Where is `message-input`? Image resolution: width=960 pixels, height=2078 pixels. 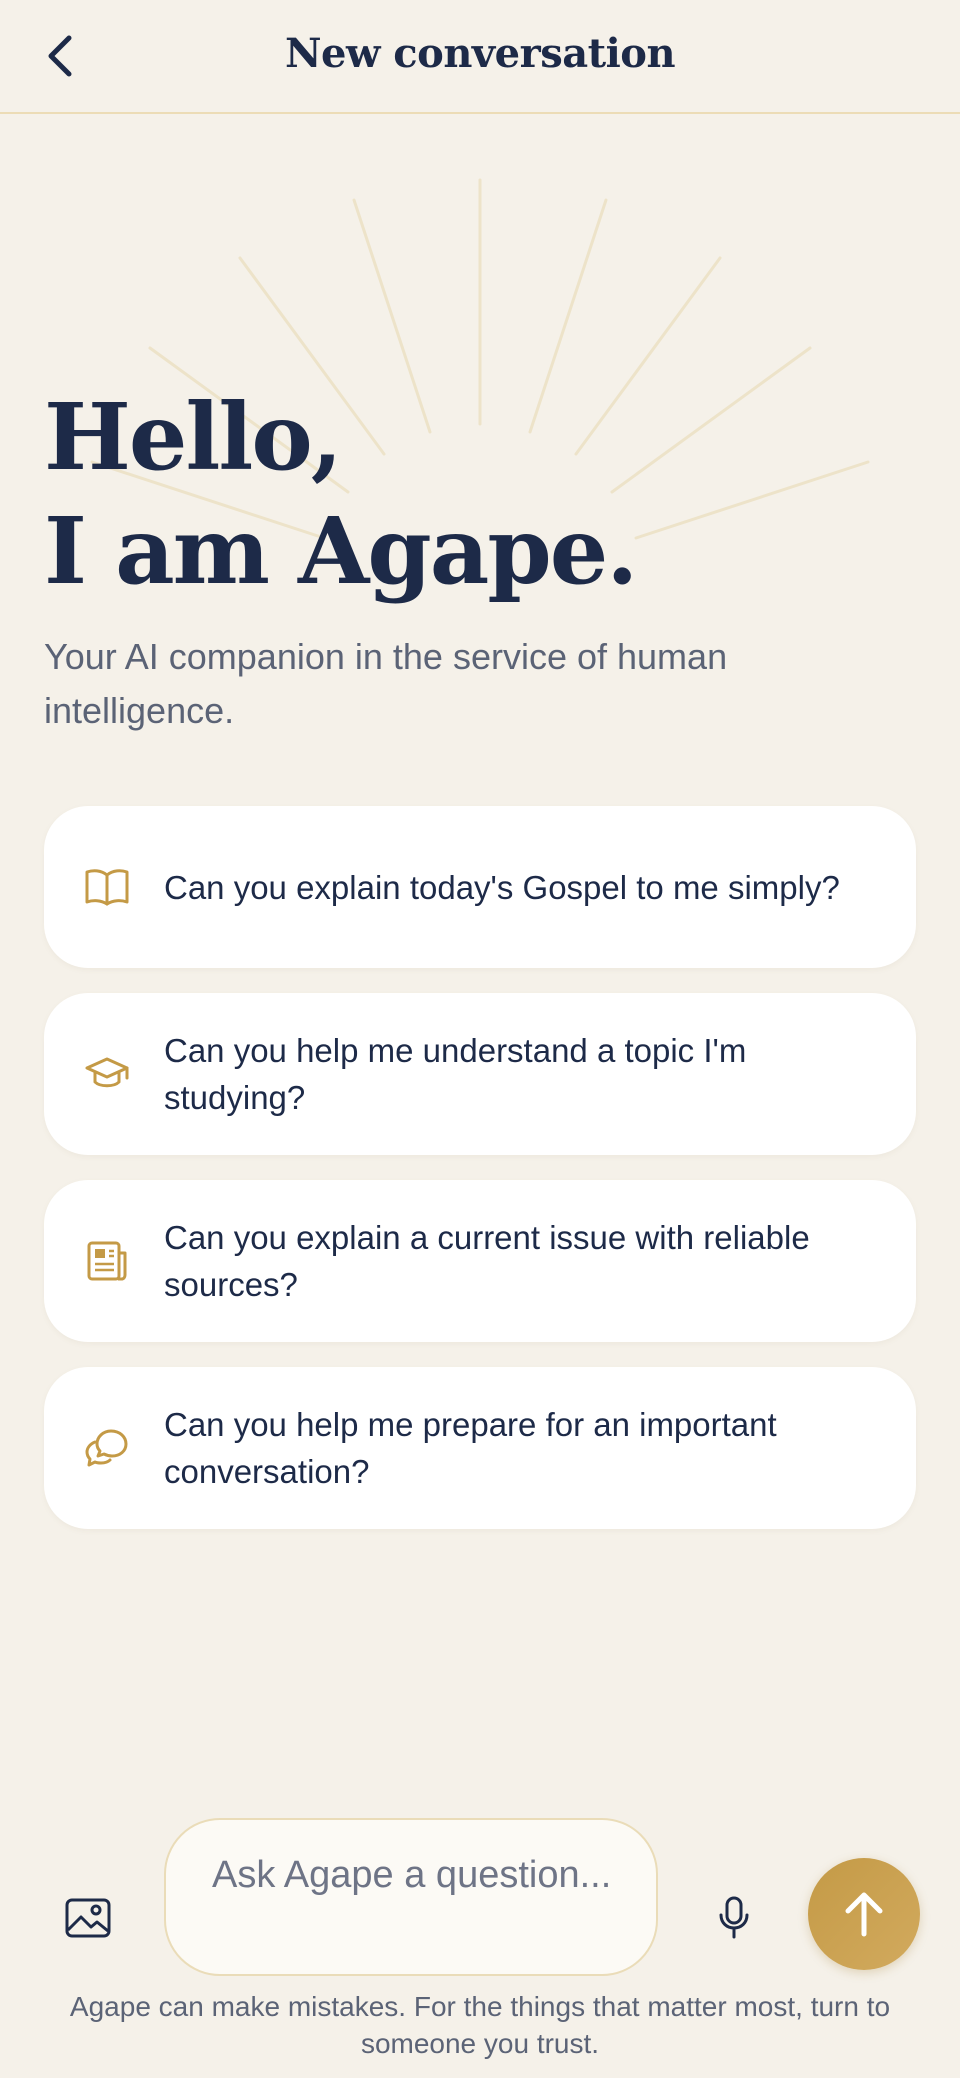 message-input is located at coordinates (412, 1902).